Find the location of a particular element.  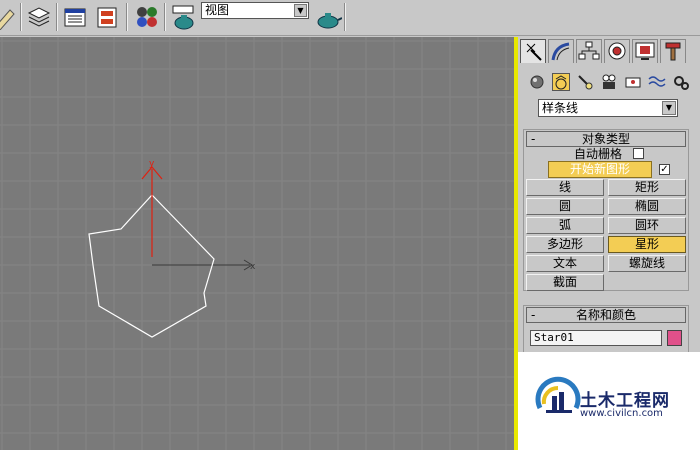

object-type-button: 螺旋线 is located at coordinates (647, 263).